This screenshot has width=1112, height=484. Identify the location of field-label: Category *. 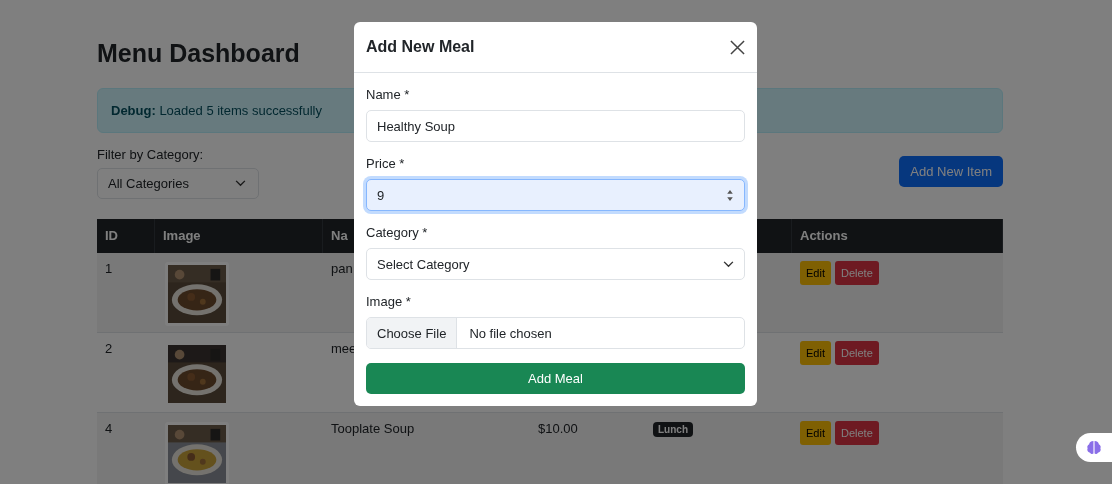
(397, 232).